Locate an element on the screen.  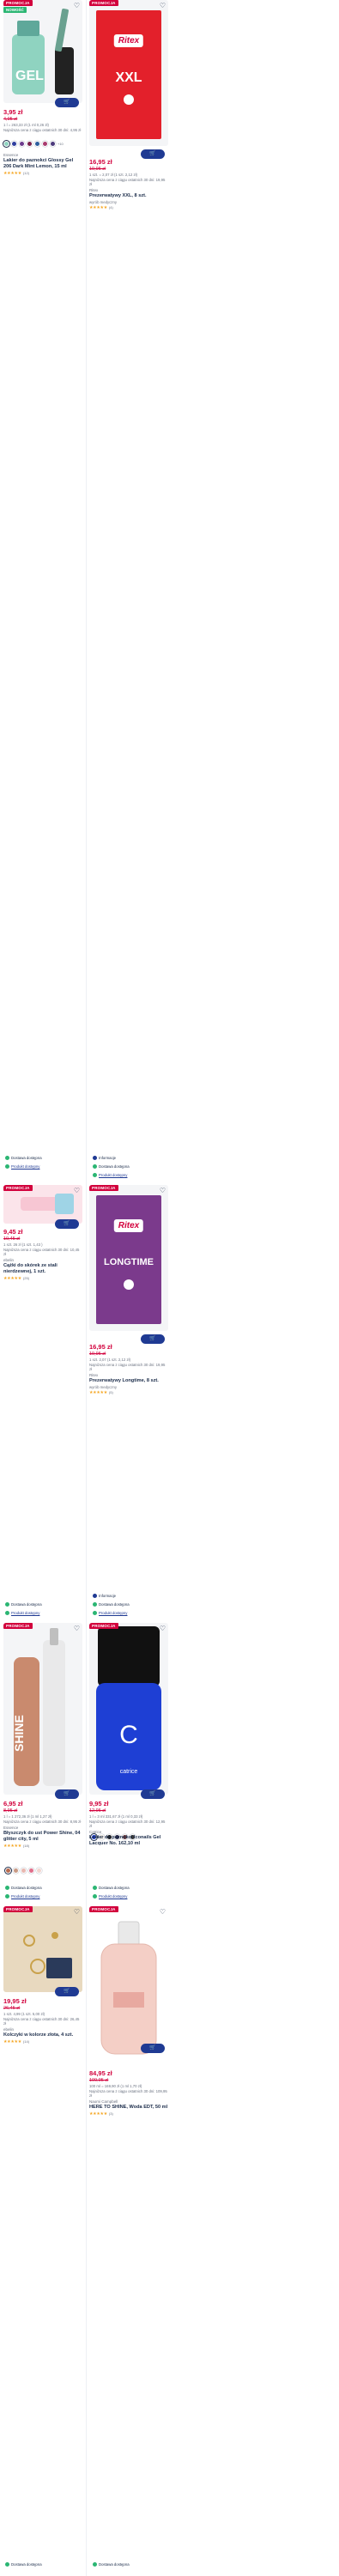
new-badge: NOWOŚĆ is located at coordinates (15, 10).